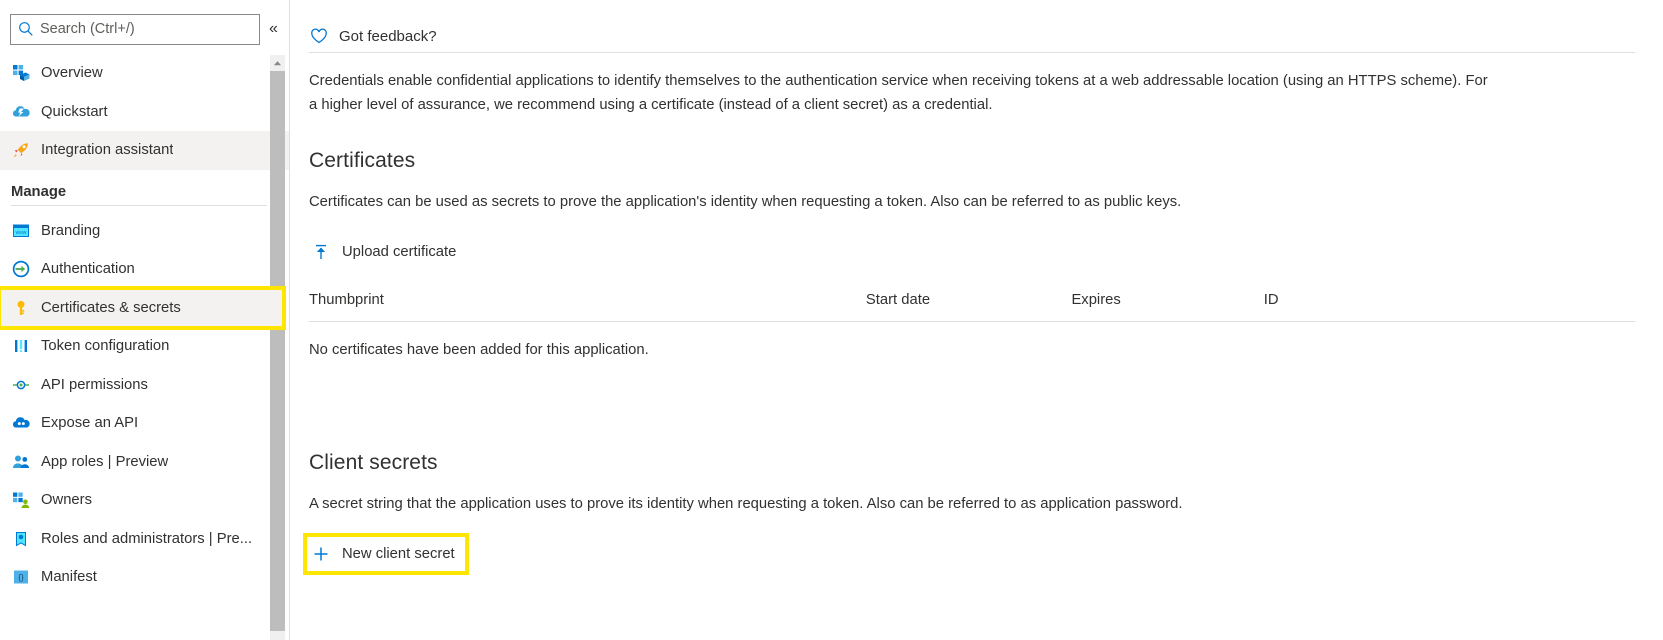 The width and height of the screenshot is (1663, 640). I want to click on sidebar-item-label: Authentication, so click(88, 269).